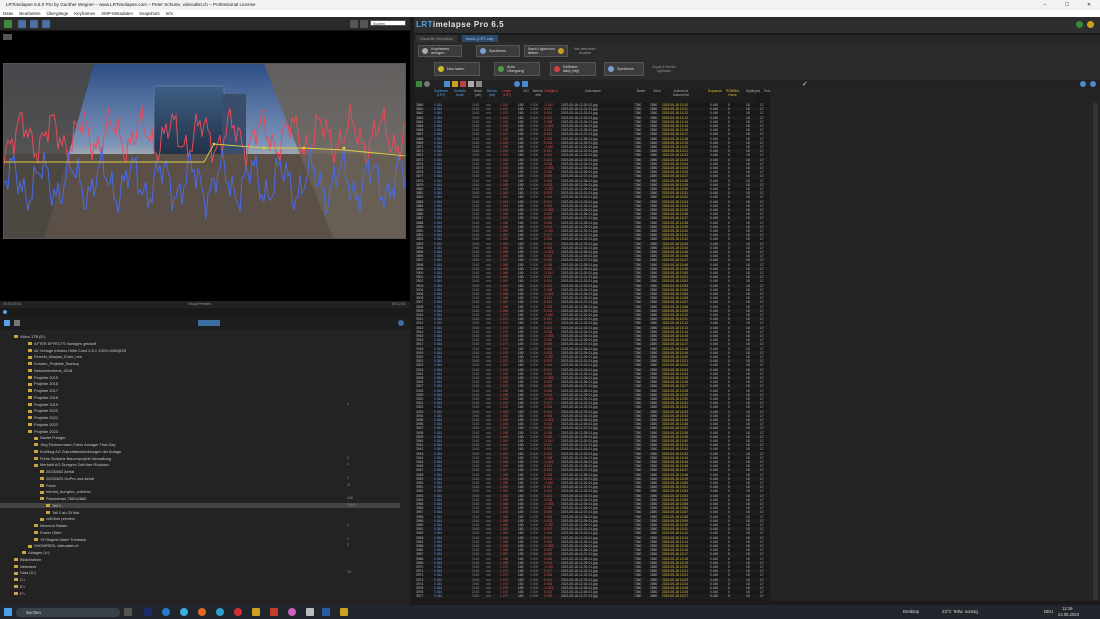  Describe the element at coordinates (149, 13) in the screenshot. I see `menu-snapshots: Snapshots` at that location.